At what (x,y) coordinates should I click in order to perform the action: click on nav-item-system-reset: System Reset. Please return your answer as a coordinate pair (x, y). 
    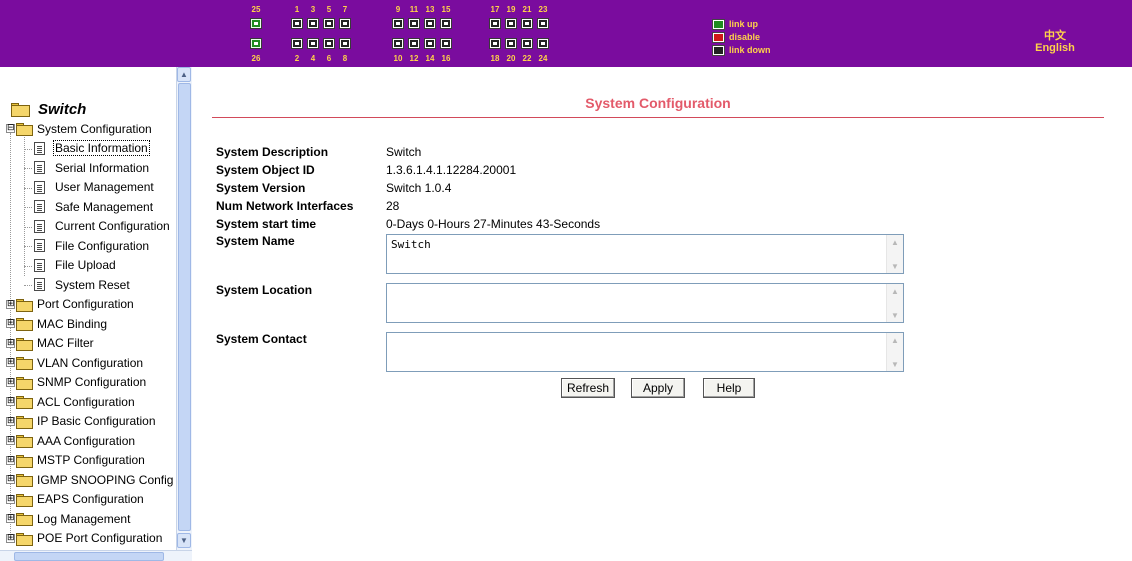
    Looking at the image, I should click on (78, 285).